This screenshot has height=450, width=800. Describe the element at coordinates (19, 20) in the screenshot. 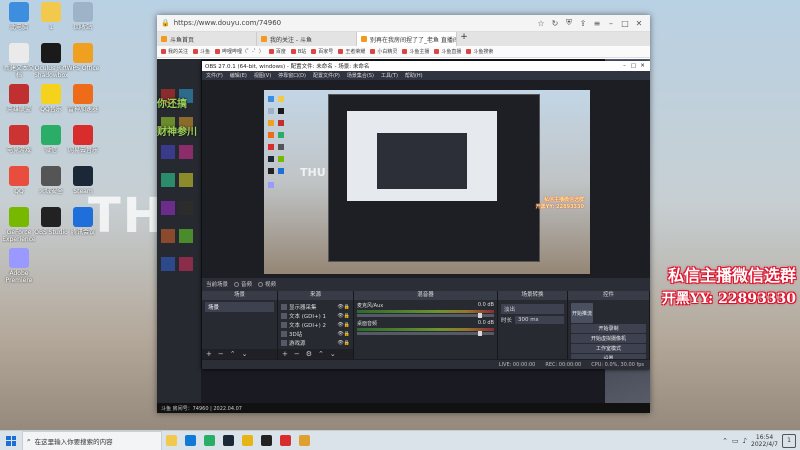

I see `desktop-icon: 此电脑` at that location.